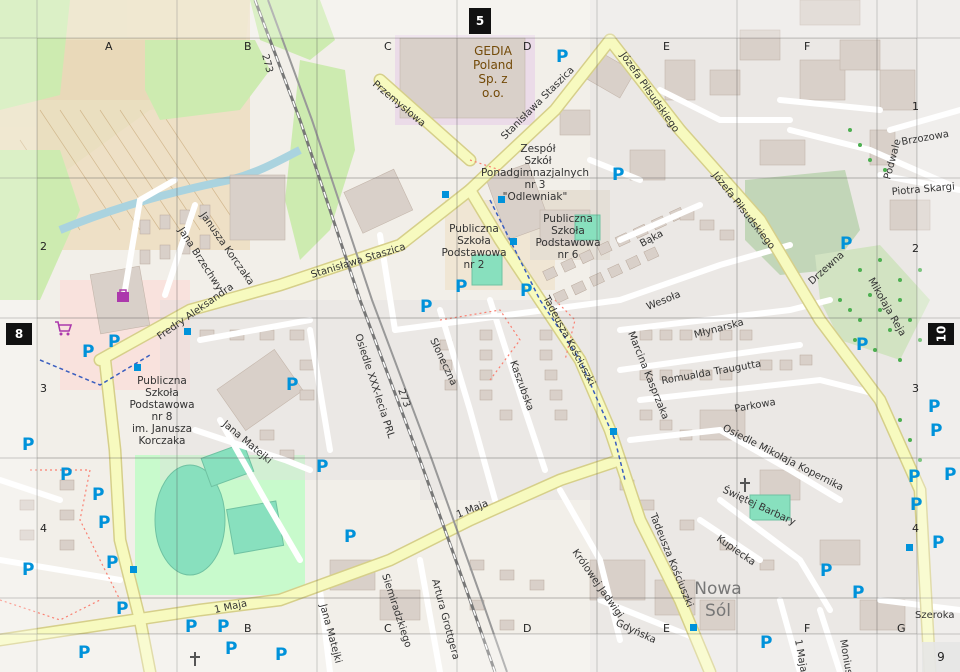 The image size is (960, 672). I want to click on nav-north-label: 5, so click(480, 21).